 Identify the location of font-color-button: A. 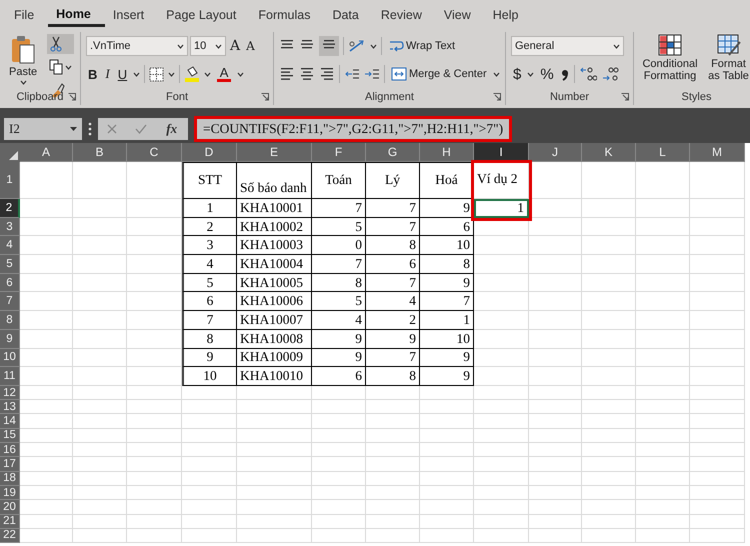
(224, 74).